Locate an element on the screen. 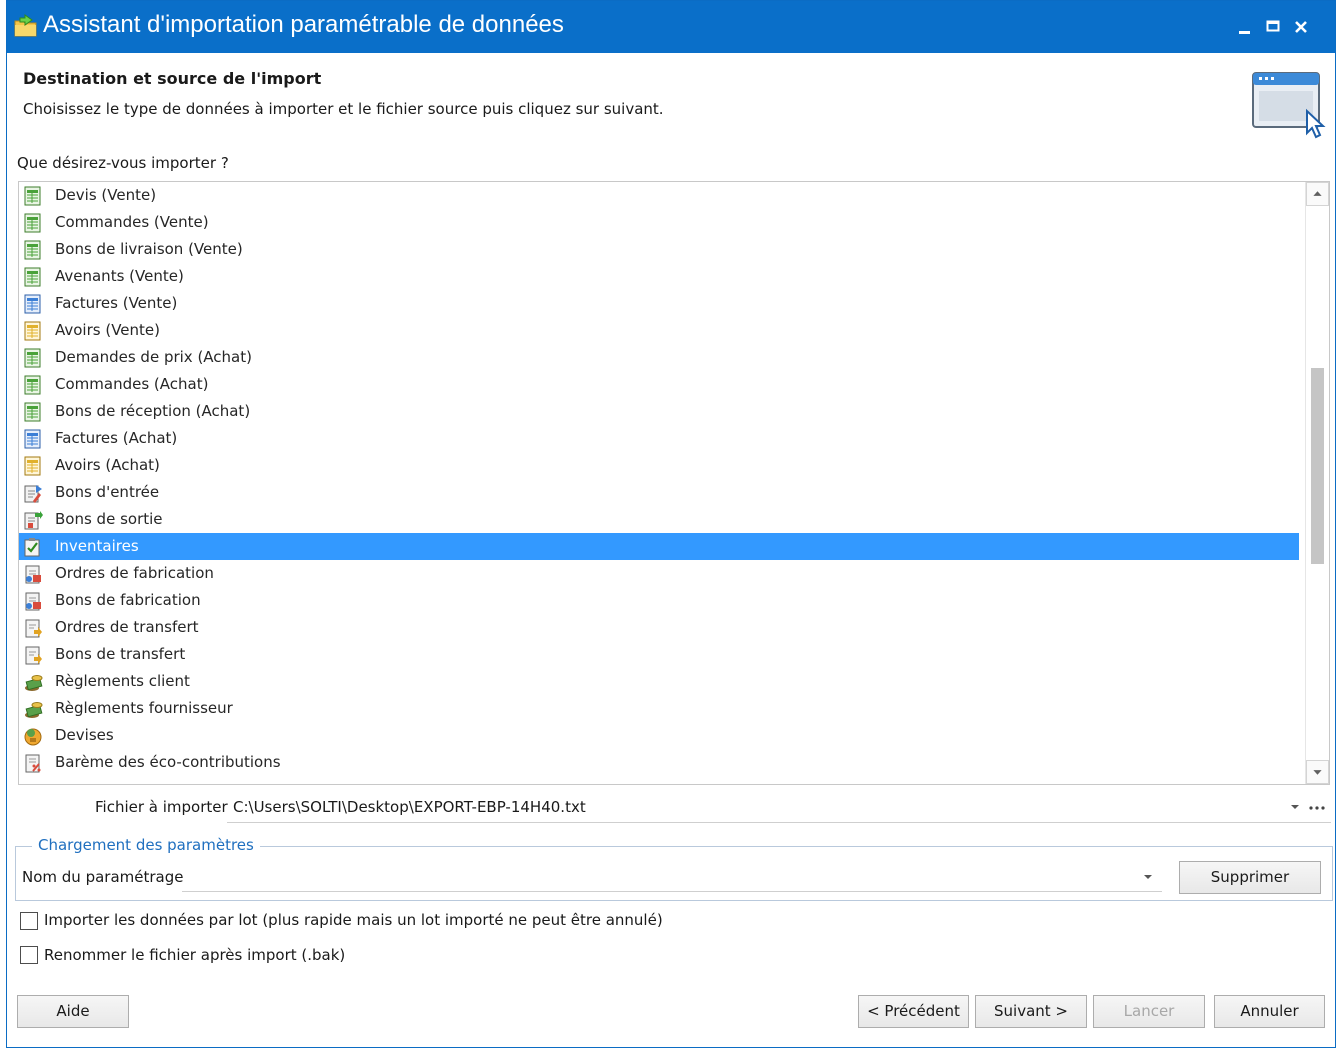 The height and width of the screenshot is (1051, 1338). list-item: Règlements client is located at coordinates (659, 681).